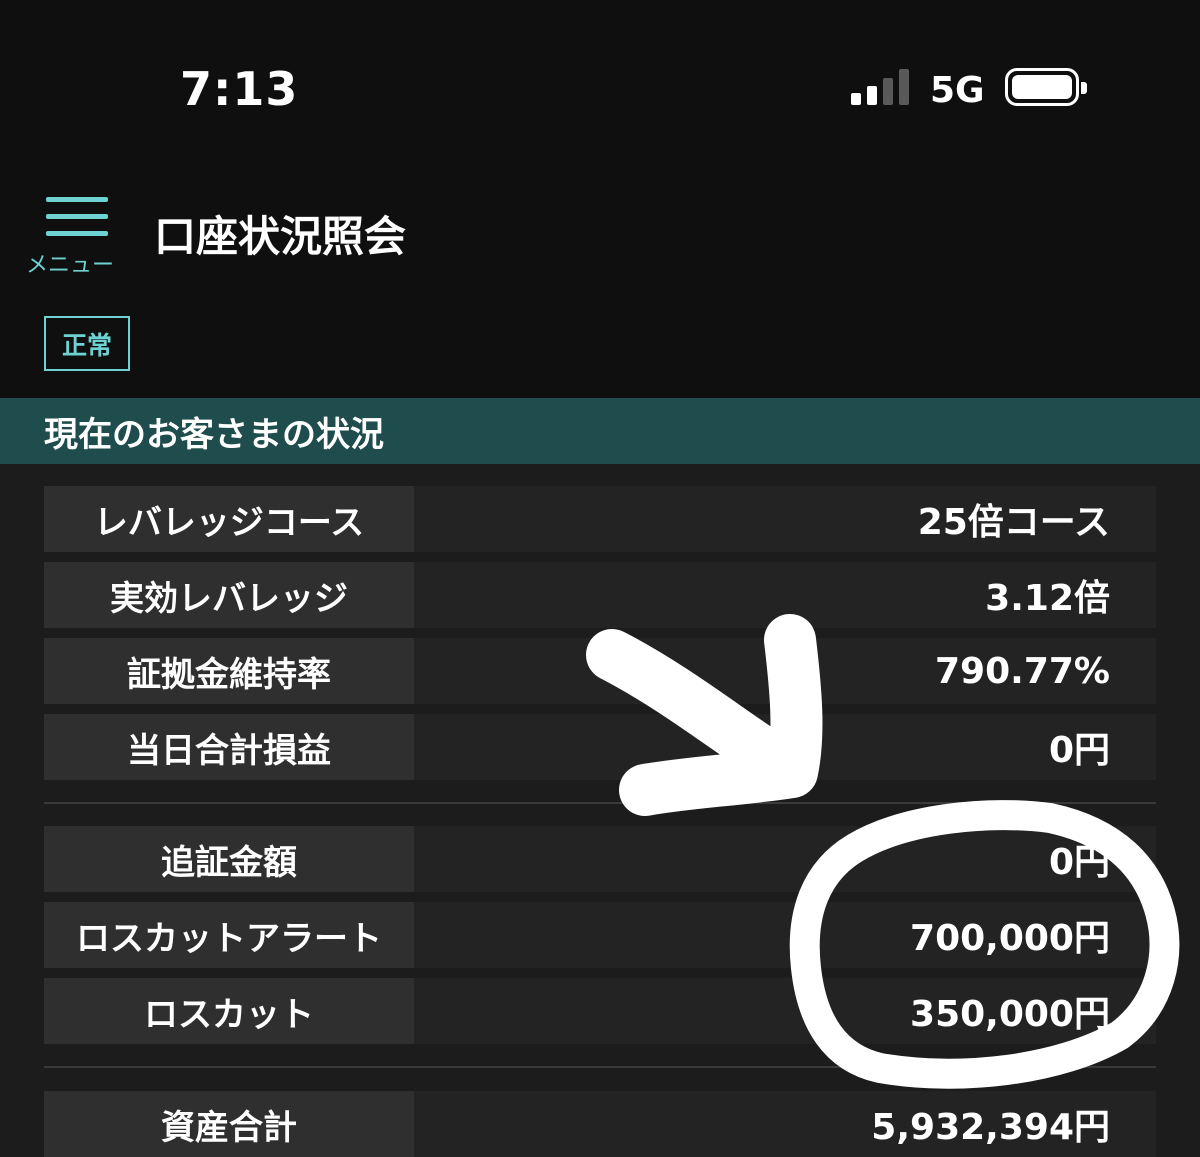  Describe the element at coordinates (229, 1011) in the screenshot. I see `row-label: ロスカット` at that location.